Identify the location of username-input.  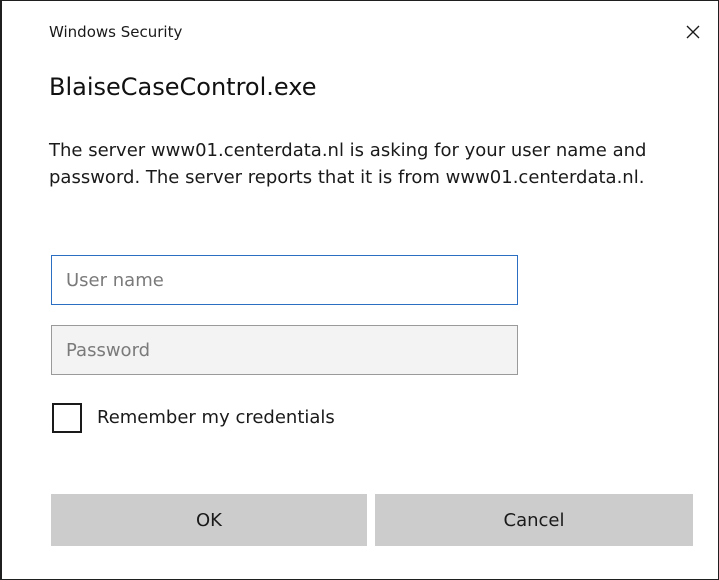
(284, 280).